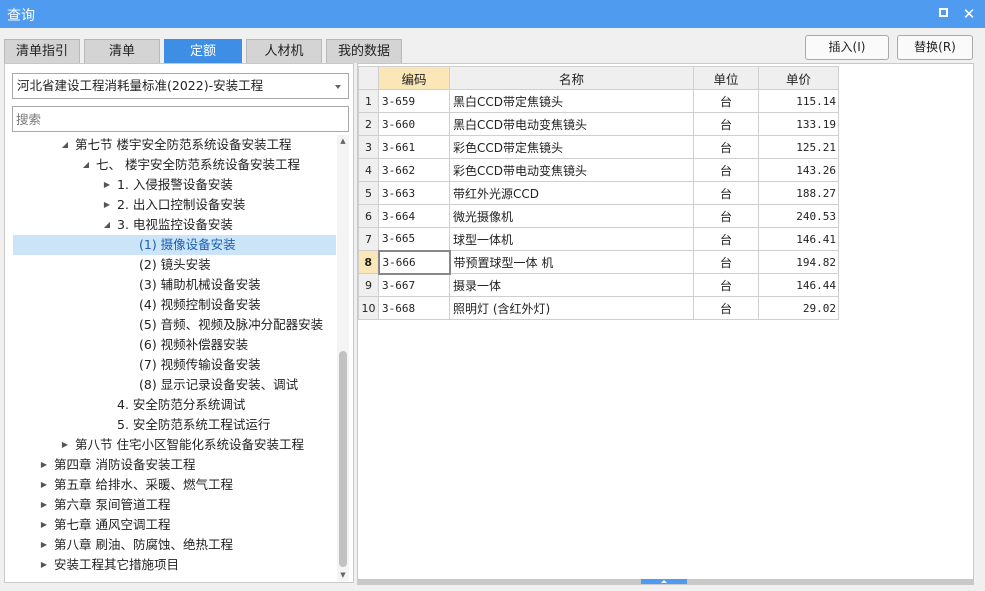 The width and height of the screenshot is (985, 591). I want to click on replace-button: 替换(R), so click(935, 47).